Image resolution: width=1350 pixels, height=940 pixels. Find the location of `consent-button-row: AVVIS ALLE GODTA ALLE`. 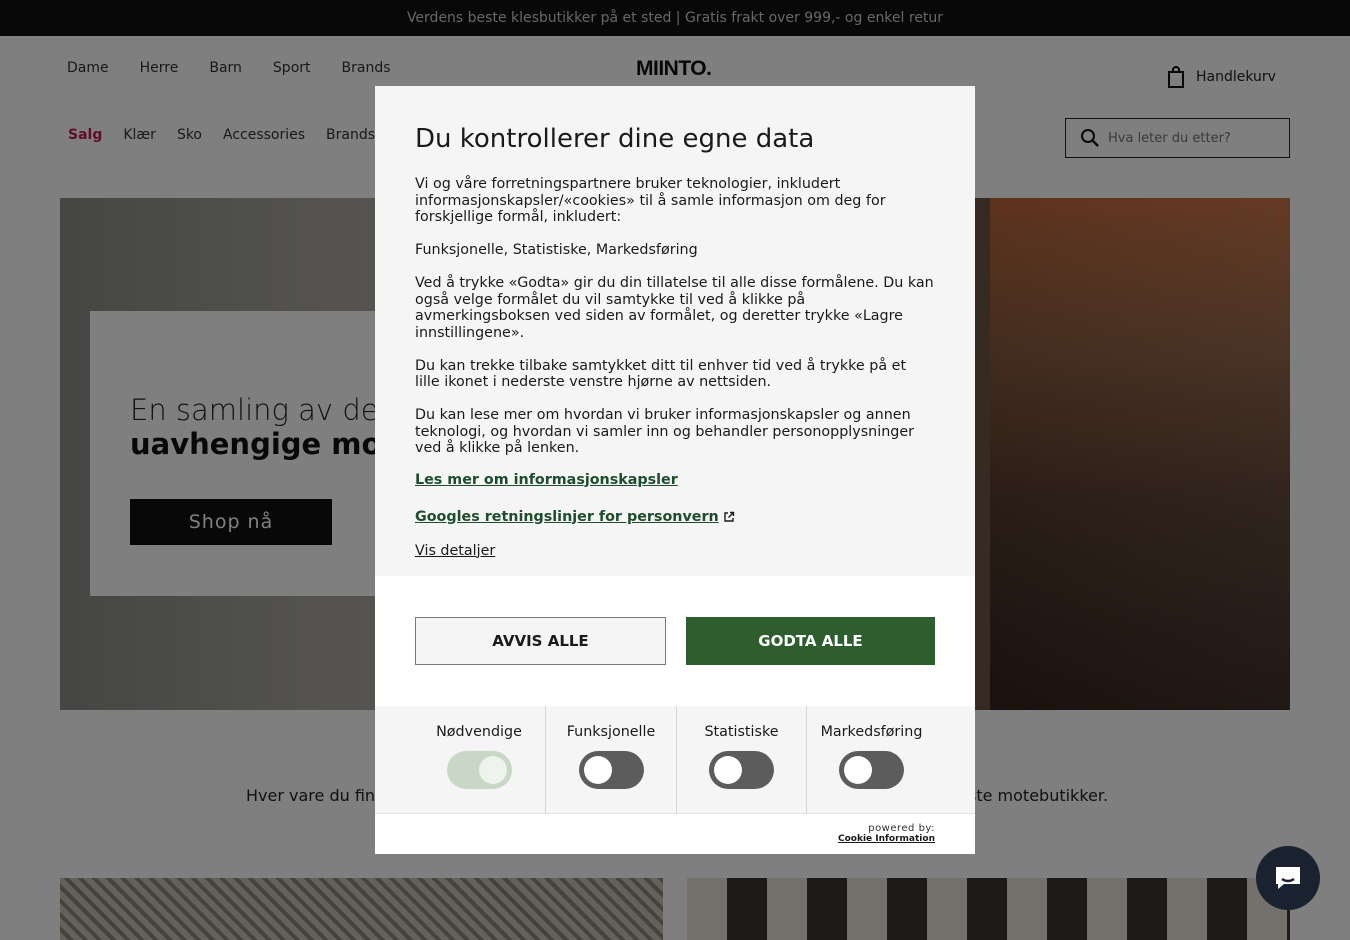

consent-button-row: AVVIS ALLE GODTA ALLE is located at coordinates (675, 641).